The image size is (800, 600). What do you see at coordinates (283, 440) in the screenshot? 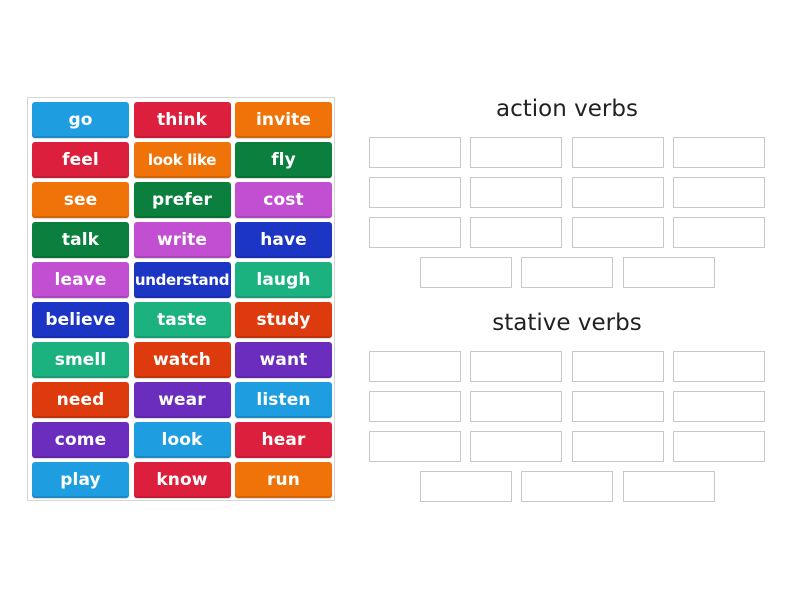
I see `word-tile-hear: hear` at bounding box center [283, 440].